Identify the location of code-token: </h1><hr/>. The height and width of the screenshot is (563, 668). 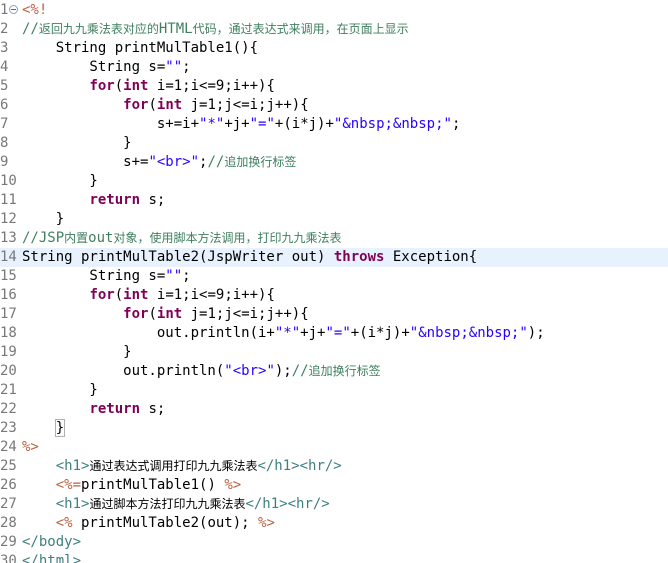
(287, 504).